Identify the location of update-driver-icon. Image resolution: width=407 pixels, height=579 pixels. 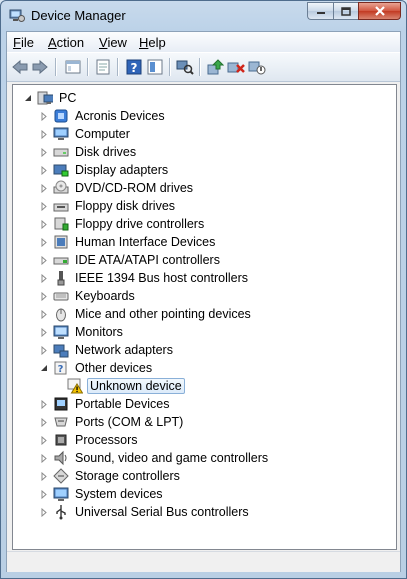
(215, 67).